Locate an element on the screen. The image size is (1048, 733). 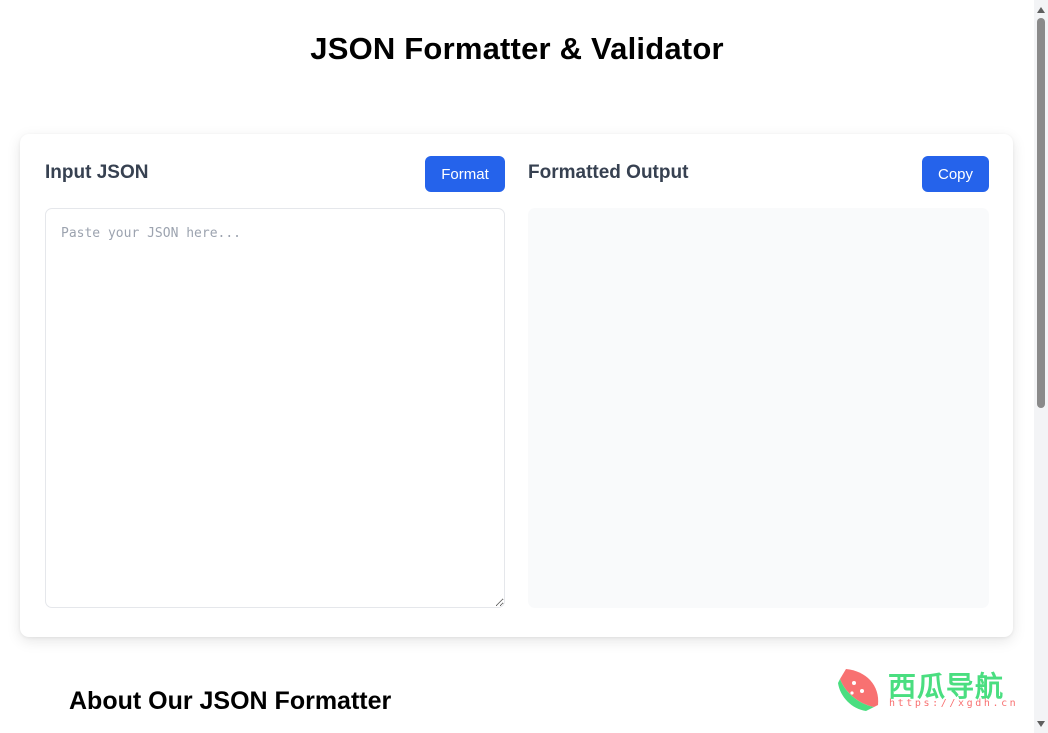
vertical-scrollbar is located at coordinates (1041, 366).